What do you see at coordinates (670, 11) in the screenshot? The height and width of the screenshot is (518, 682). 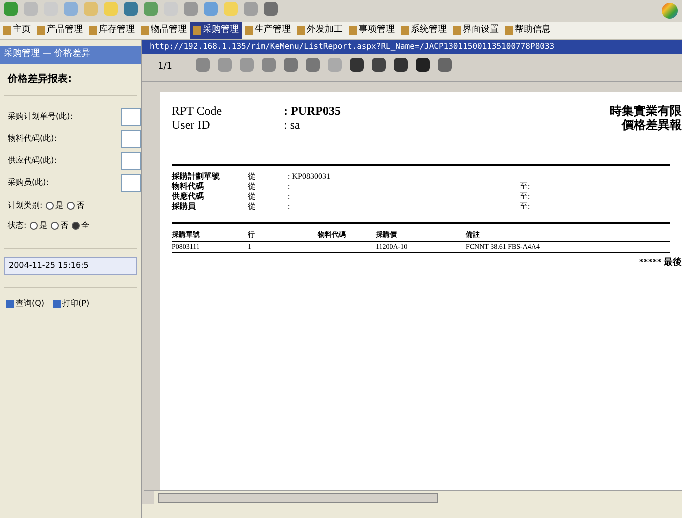 I see `logo-icon` at bounding box center [670, 11].